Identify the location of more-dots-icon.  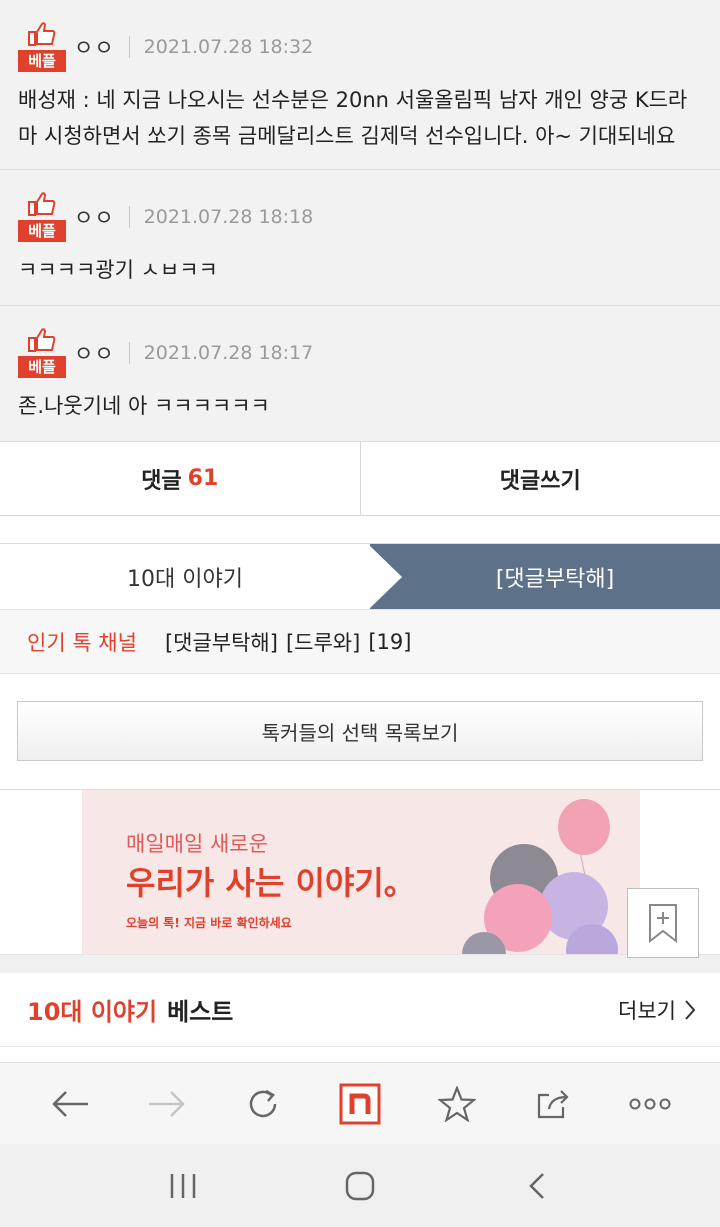
(650, 1103).